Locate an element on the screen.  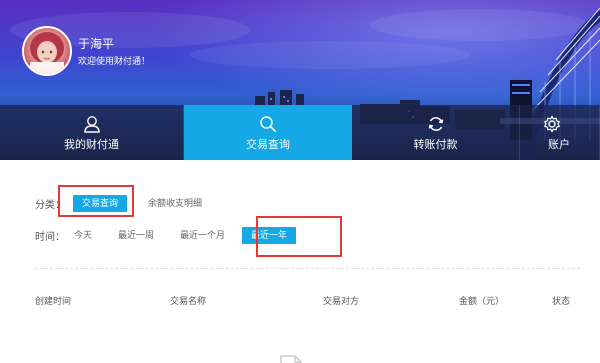
user-name: 于海平 is located at coordinates (96, 44).